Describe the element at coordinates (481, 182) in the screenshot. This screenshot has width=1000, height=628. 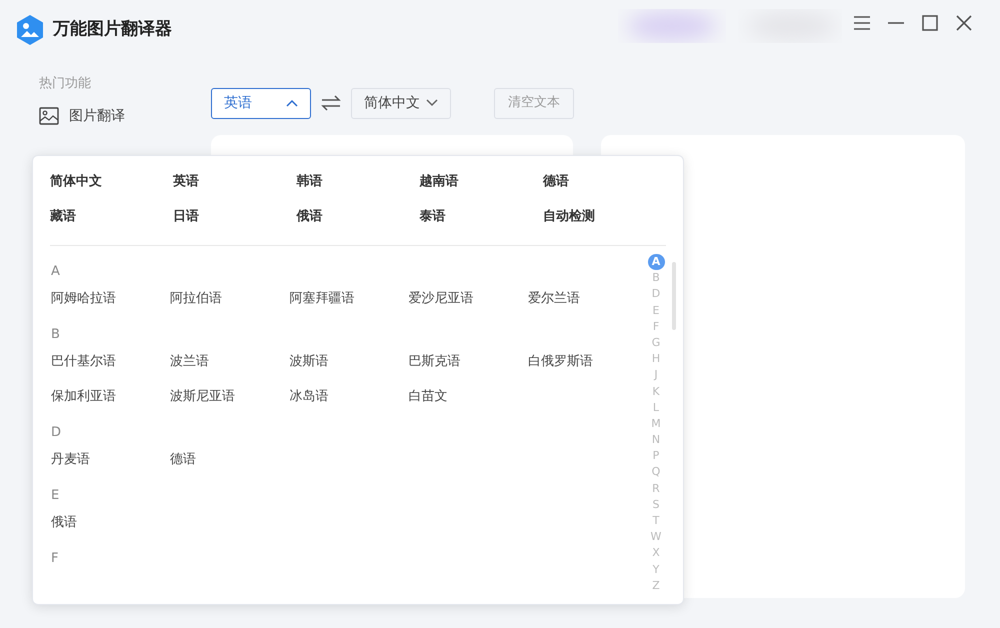
I see `language-option: 越南语` at that location.